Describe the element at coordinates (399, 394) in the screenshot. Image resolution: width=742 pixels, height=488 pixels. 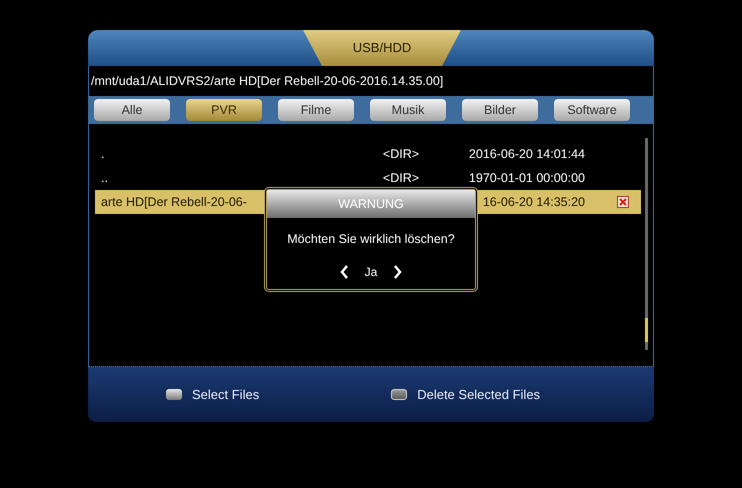
I see `menu-key-icon` at that location.